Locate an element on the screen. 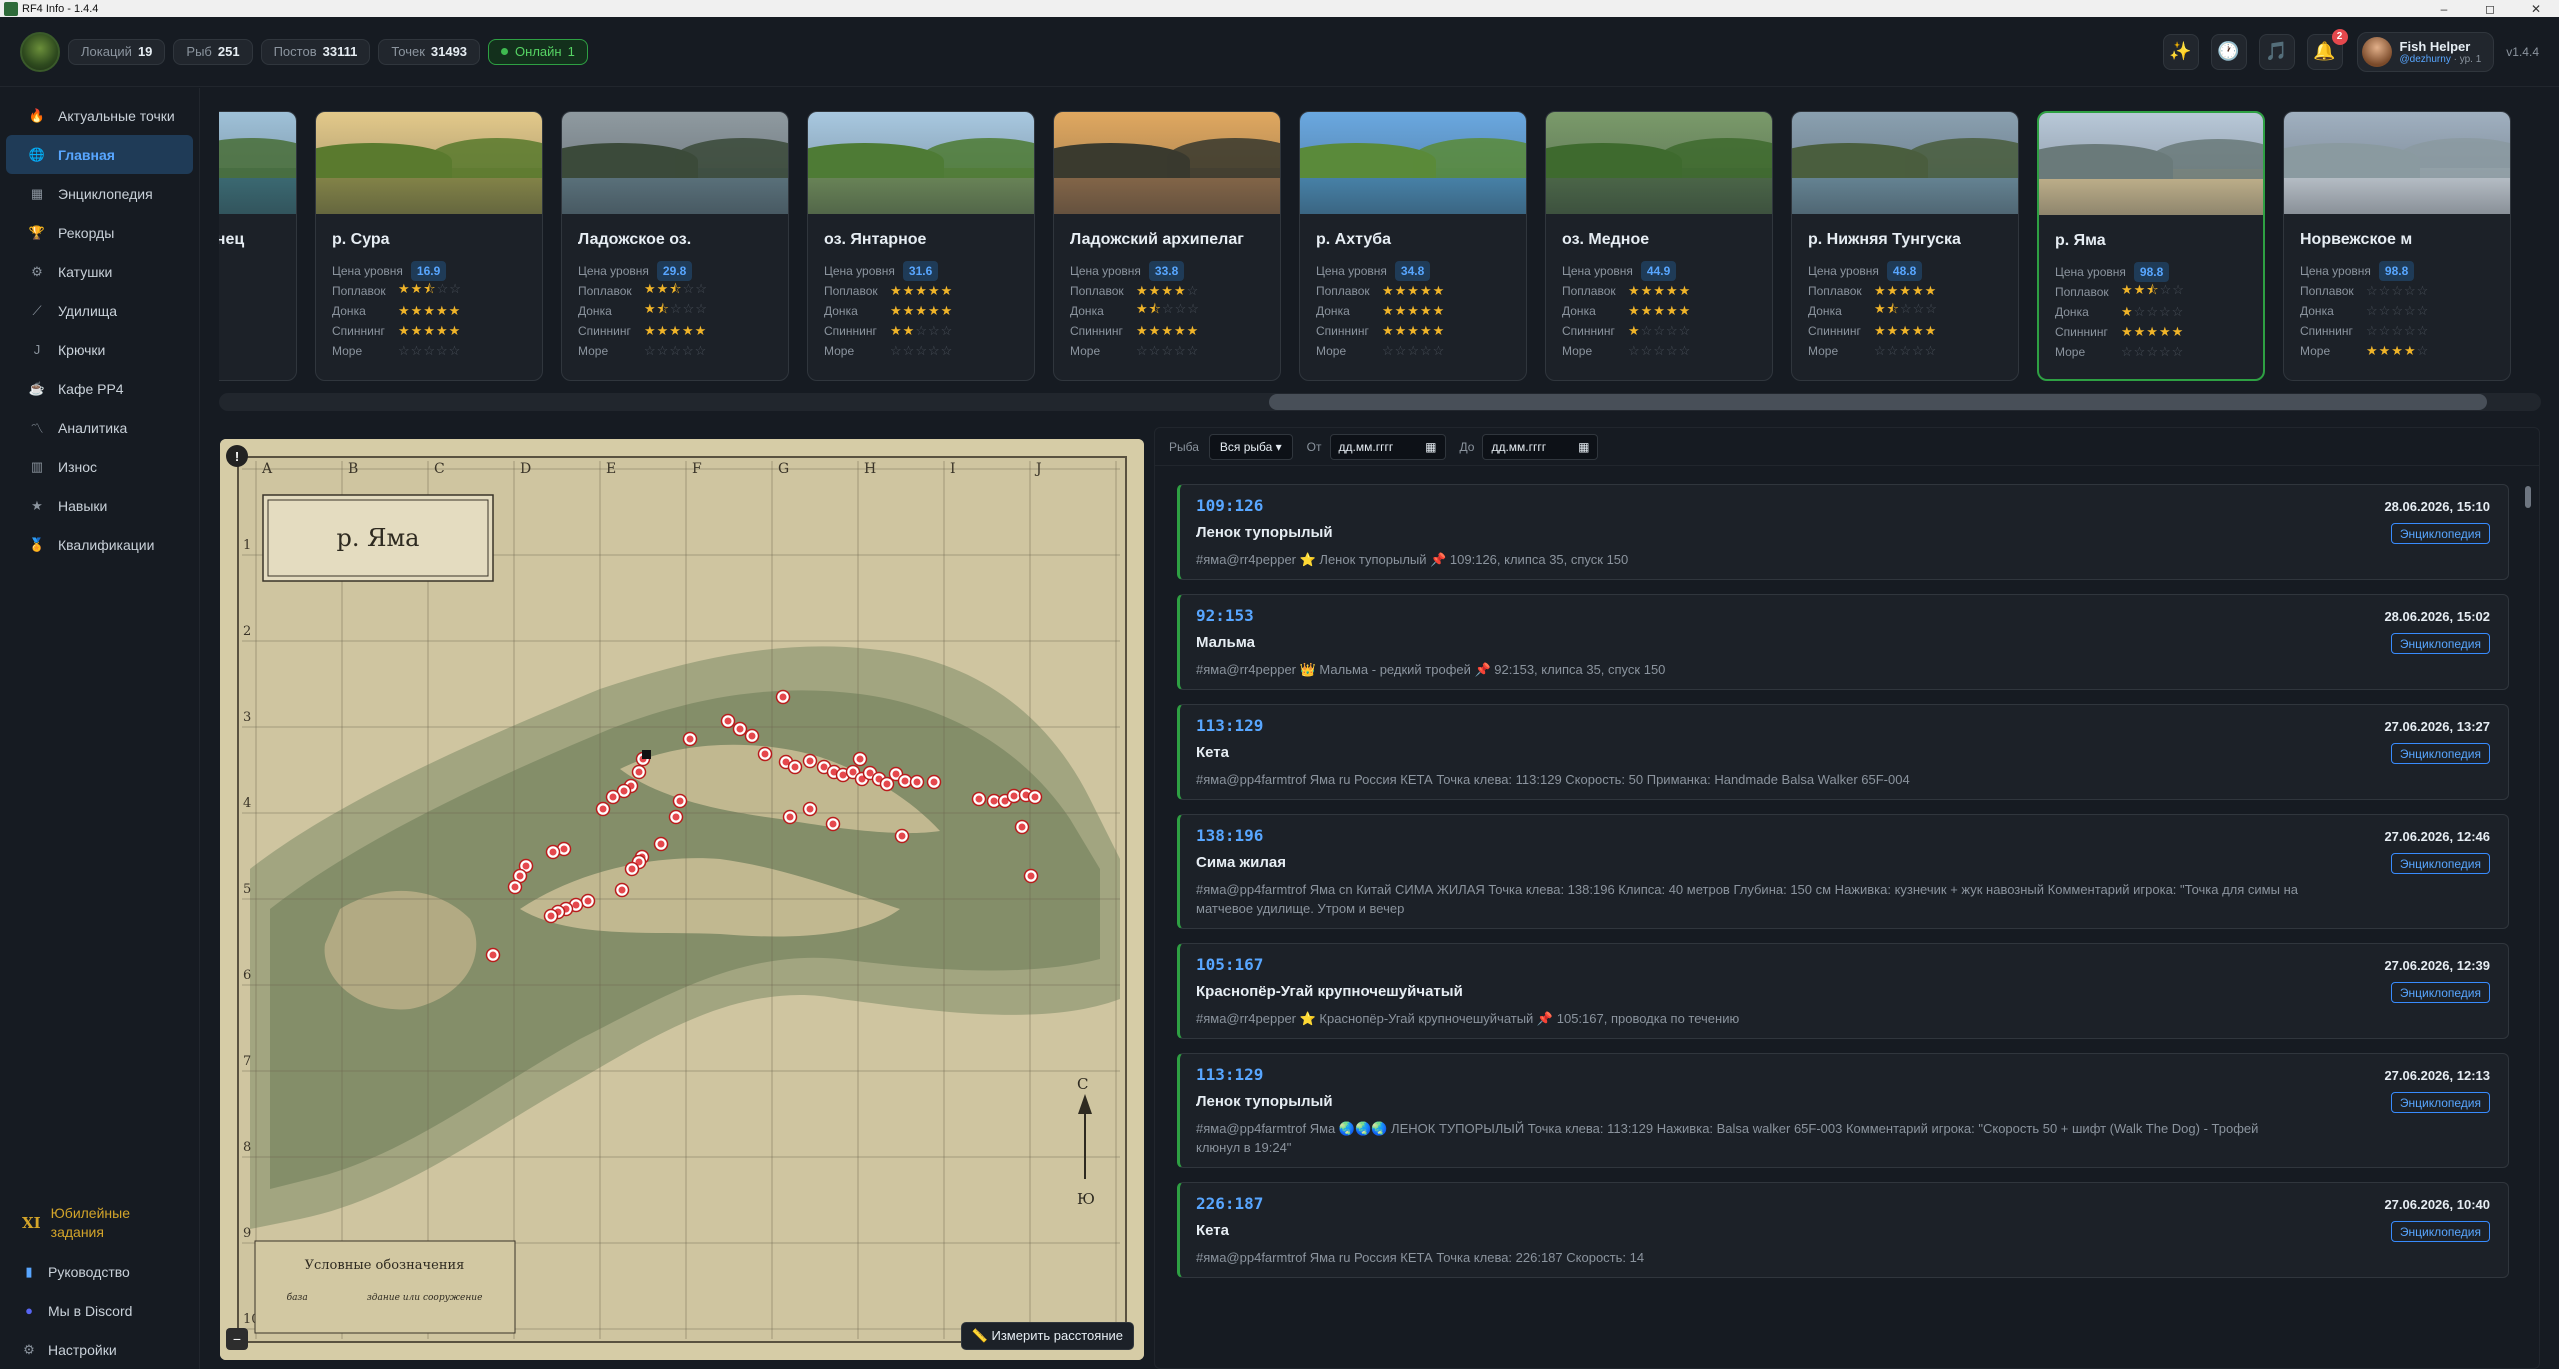  sidebar-item-reel: ⚙ Катушки is located at coordinates (99, 271).